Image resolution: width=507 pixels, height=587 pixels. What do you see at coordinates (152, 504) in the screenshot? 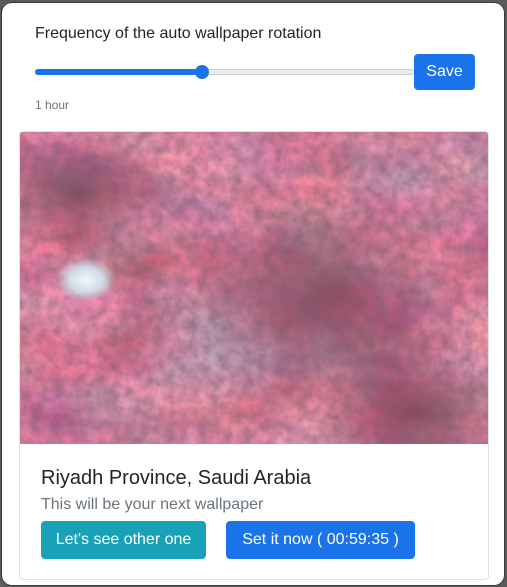
I see `wallpaper-subtitle: This will be your next wallpaper` at bounding box center [152, 504].